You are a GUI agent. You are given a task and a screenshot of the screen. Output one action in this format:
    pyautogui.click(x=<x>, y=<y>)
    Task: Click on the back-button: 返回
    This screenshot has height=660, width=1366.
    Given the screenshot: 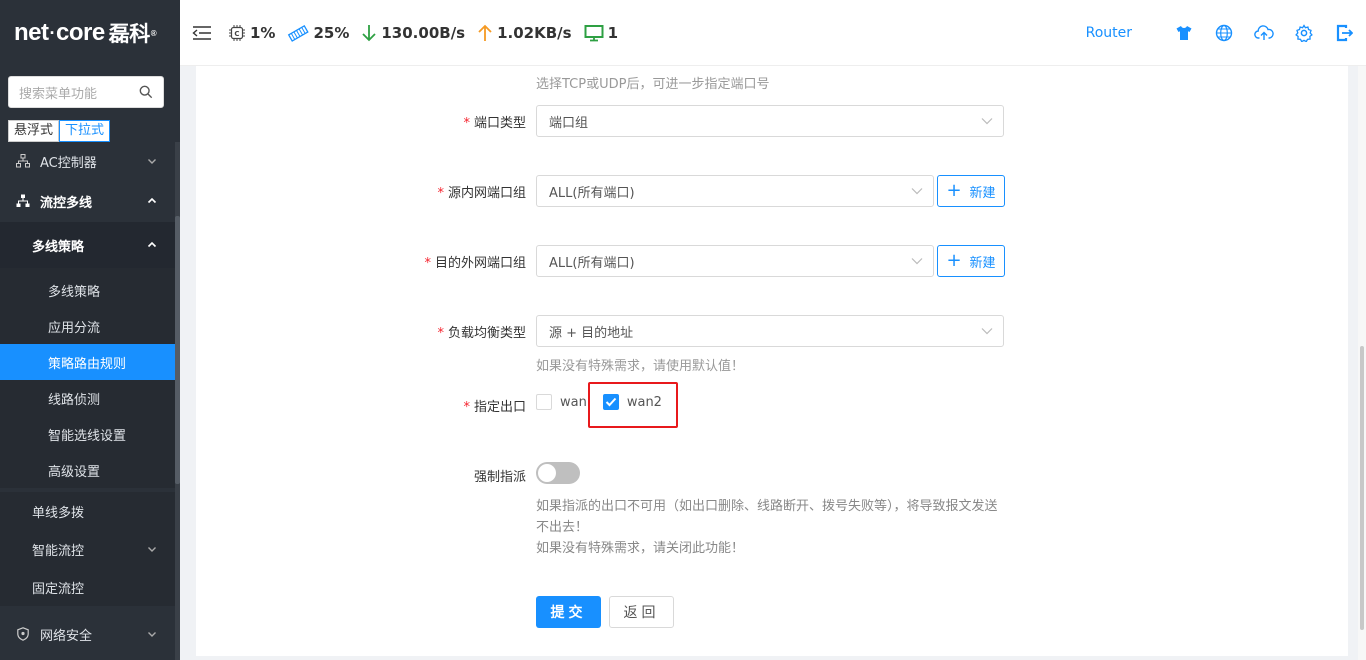 What is the action you would take?
    pyautogui.click(x=641, y=612)
    